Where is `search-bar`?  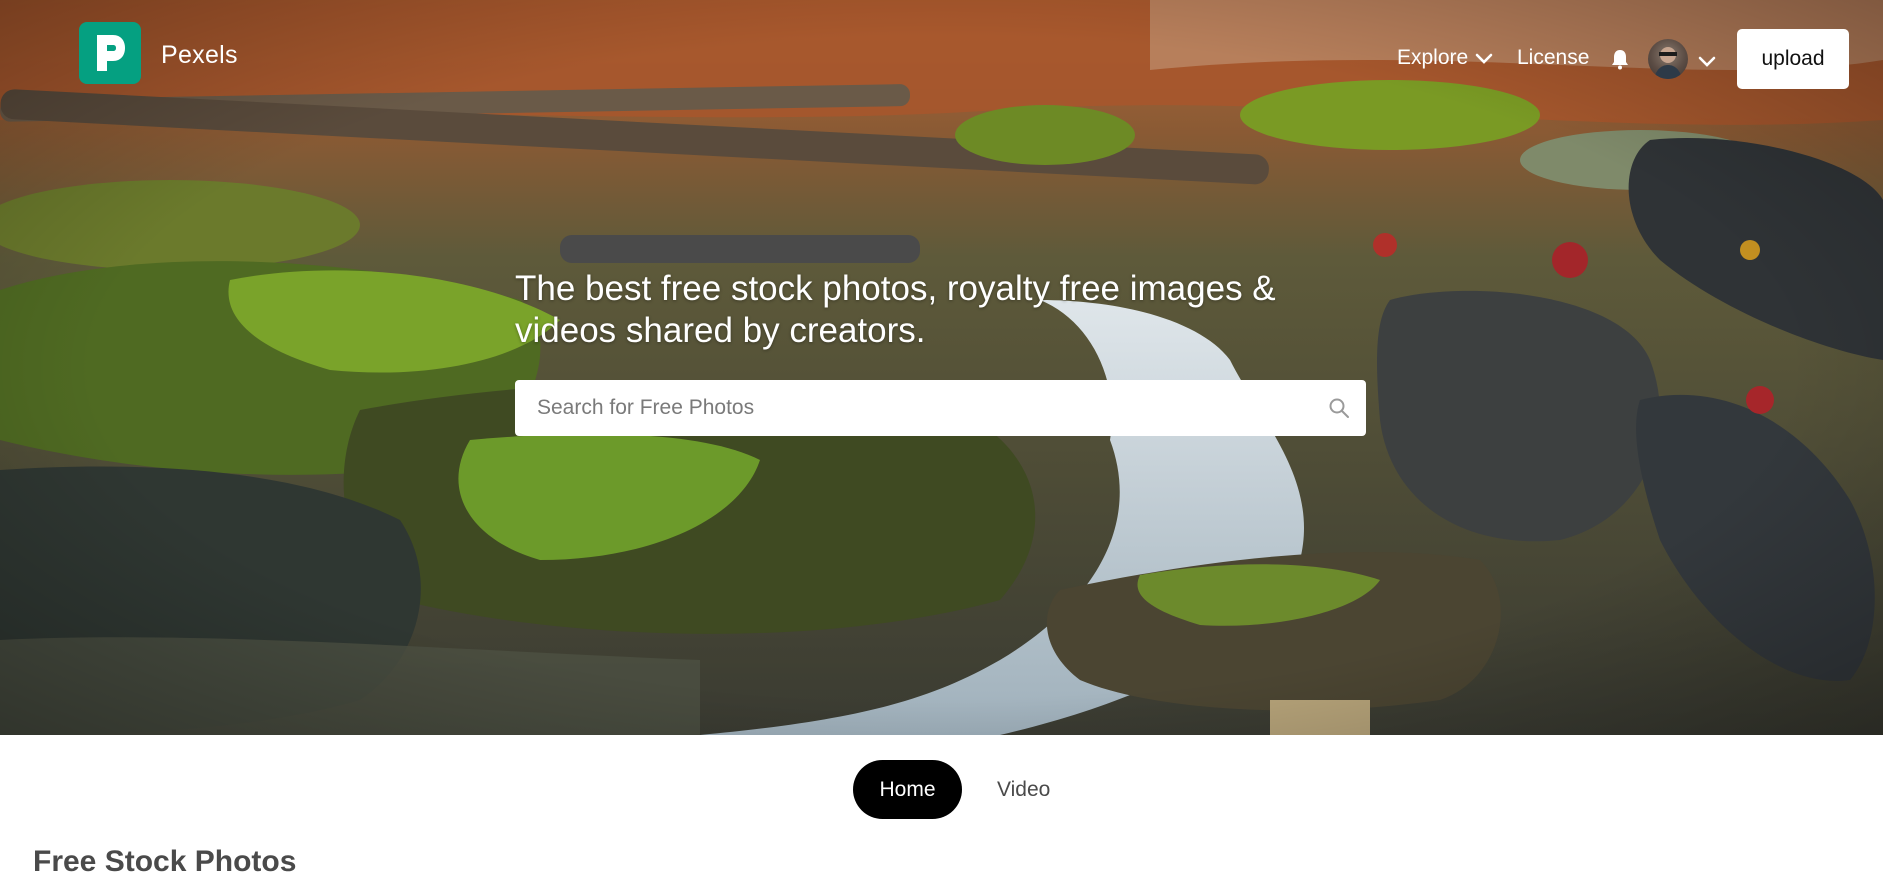 search-bar is located at coordinates (940, 408).